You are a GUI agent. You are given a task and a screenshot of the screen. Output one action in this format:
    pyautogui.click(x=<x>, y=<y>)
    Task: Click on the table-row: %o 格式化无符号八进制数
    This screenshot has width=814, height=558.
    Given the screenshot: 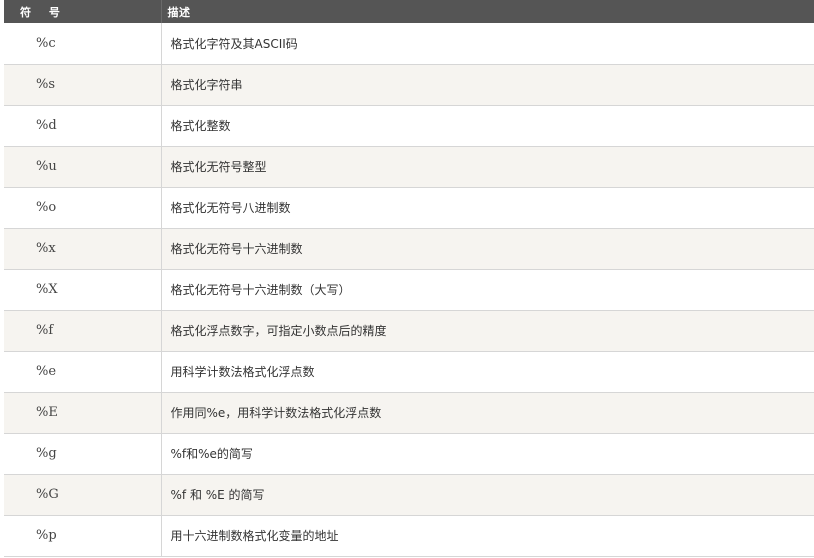 What is the action you would take?
    pyautogui.click(x=409, y=208)
    